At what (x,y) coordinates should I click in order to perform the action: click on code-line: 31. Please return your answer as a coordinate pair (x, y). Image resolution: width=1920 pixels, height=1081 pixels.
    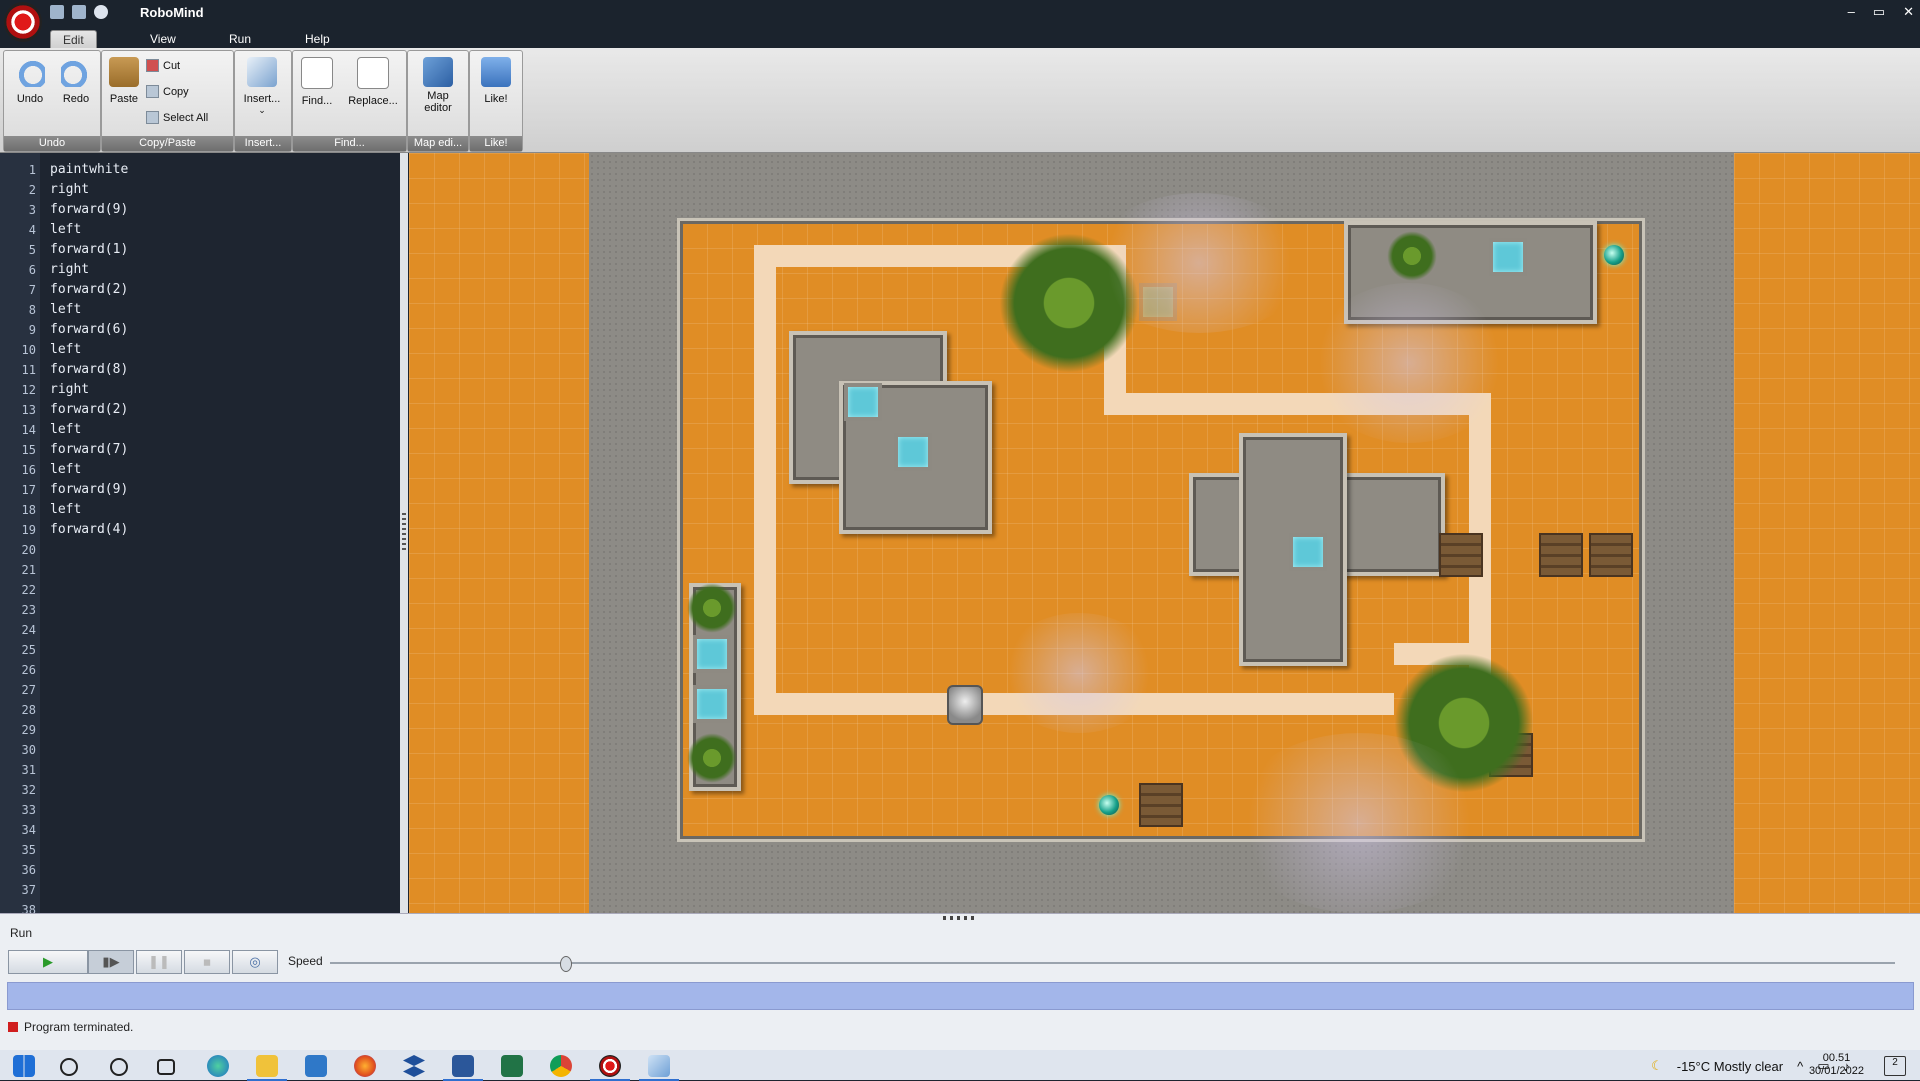
    Looking at the image, I should click on (200, 770).